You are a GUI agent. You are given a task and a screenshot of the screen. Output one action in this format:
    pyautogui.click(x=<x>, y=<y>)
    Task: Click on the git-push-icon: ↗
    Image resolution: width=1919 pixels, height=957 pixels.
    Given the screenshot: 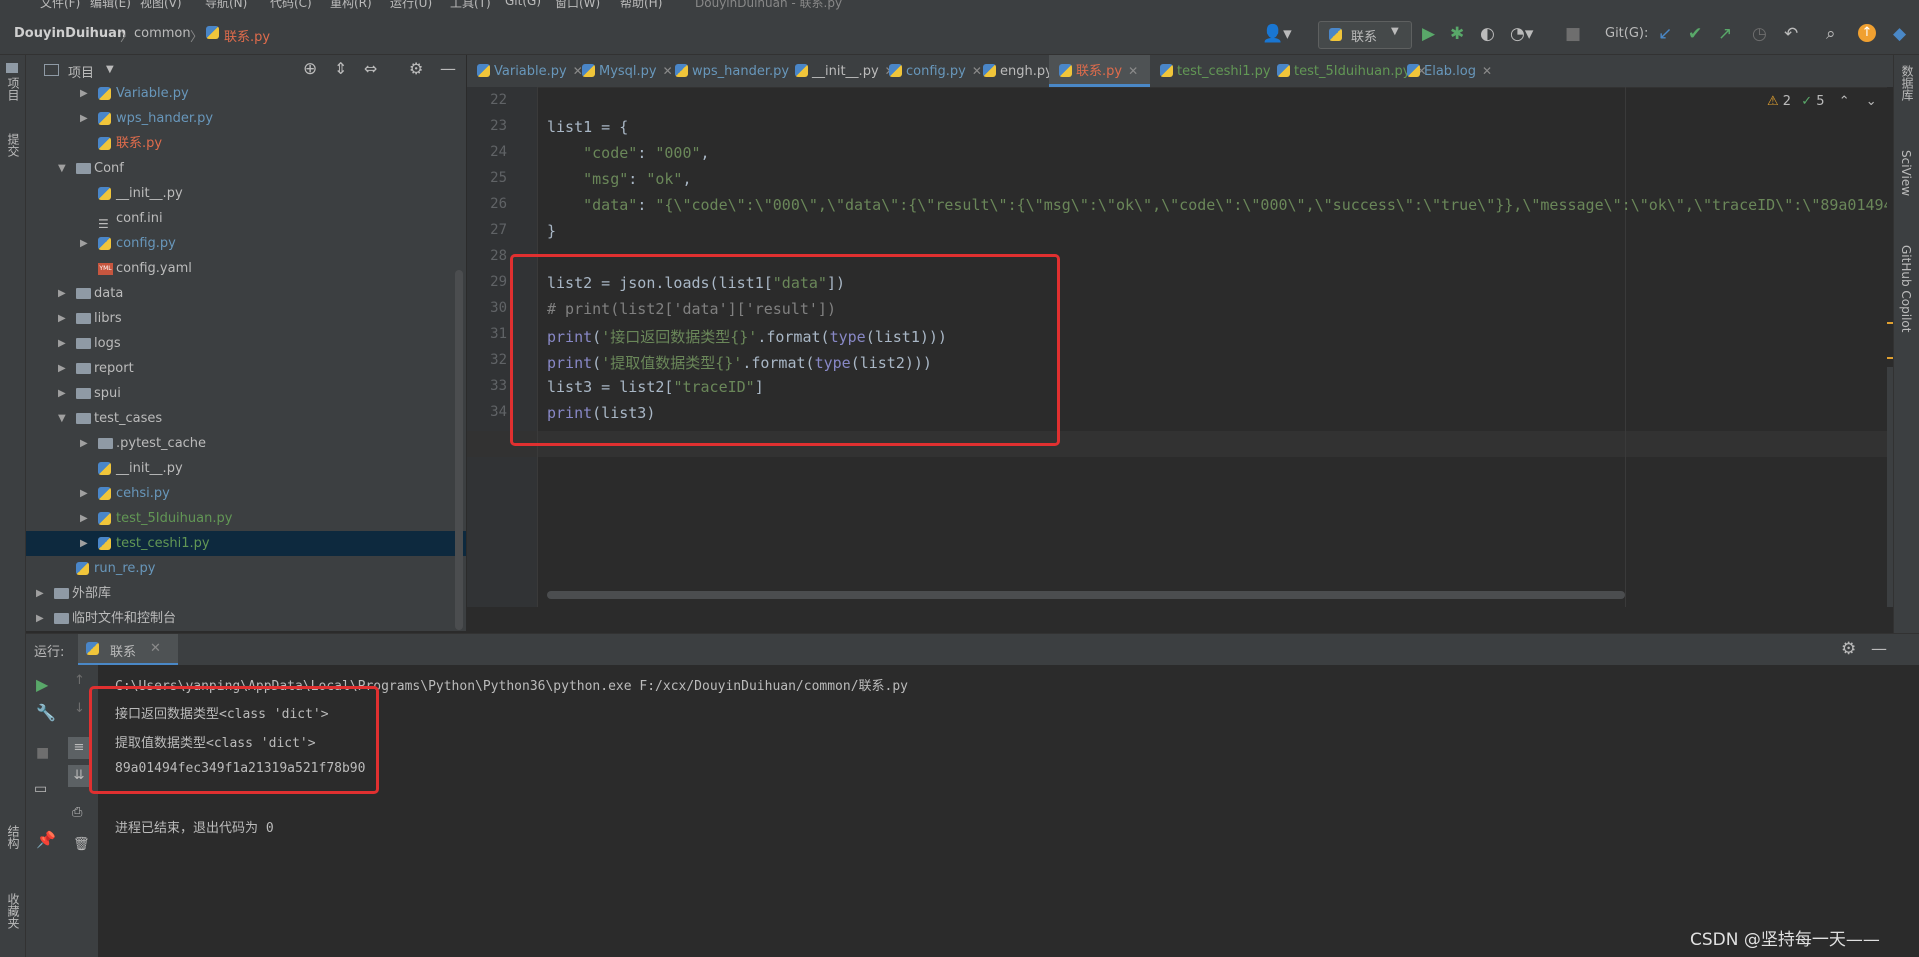 What is the action you would take?
    pyautogui.click(x=1725, y=34)
    